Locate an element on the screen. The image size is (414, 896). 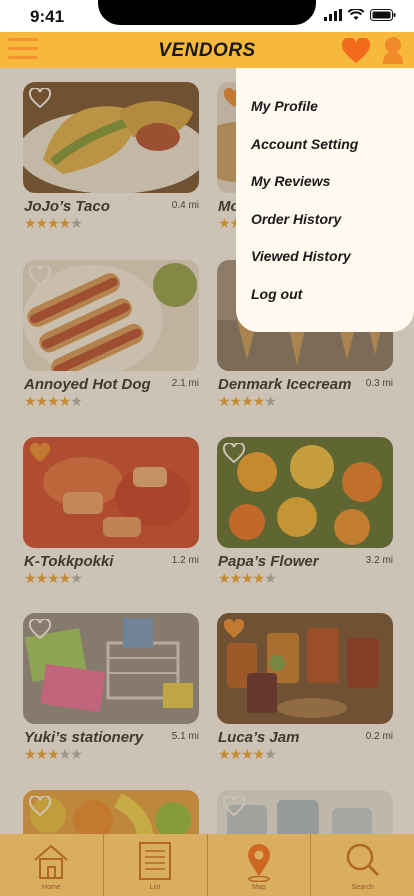
tab-map: Map is located at coordinates (260, 865).